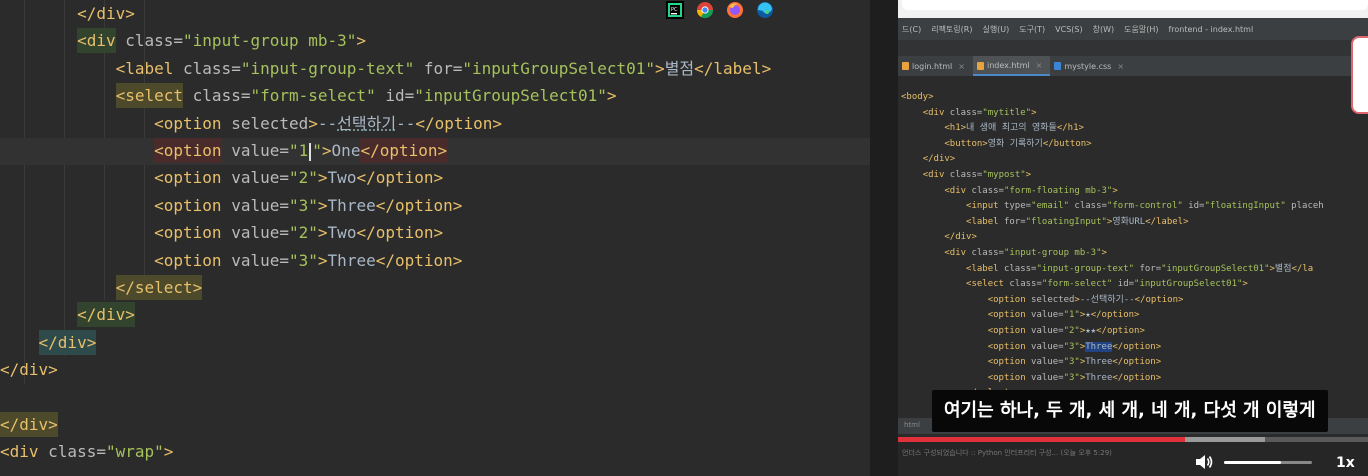  What do you see at coordinates (1129, 221) in the screenshot?
I see `code-token: 영화URL` at bounding box center [1129, 221].